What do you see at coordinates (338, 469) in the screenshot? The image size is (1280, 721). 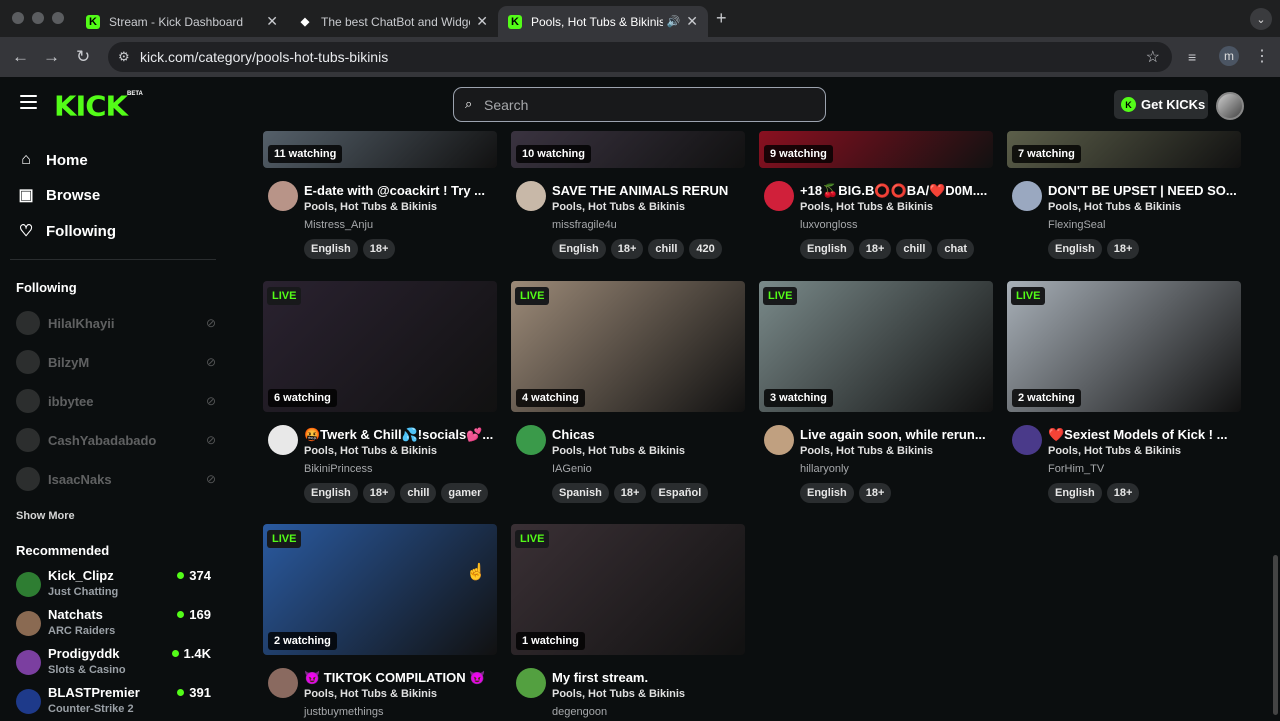 I see `streamer-name: BikiniPrincess` at bounding box center [338, 469].